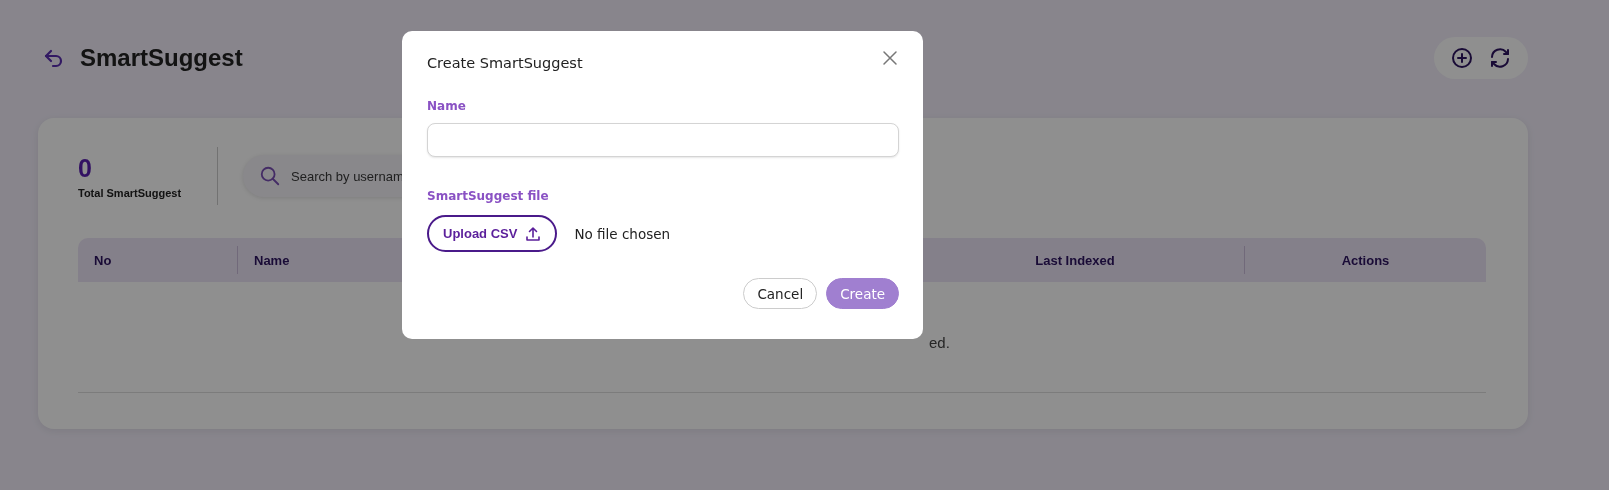  What do you see at coordinates (161, 57) in the screenshot?
I see `page-title: SmartSuggest` at bounding box center [161, 57].